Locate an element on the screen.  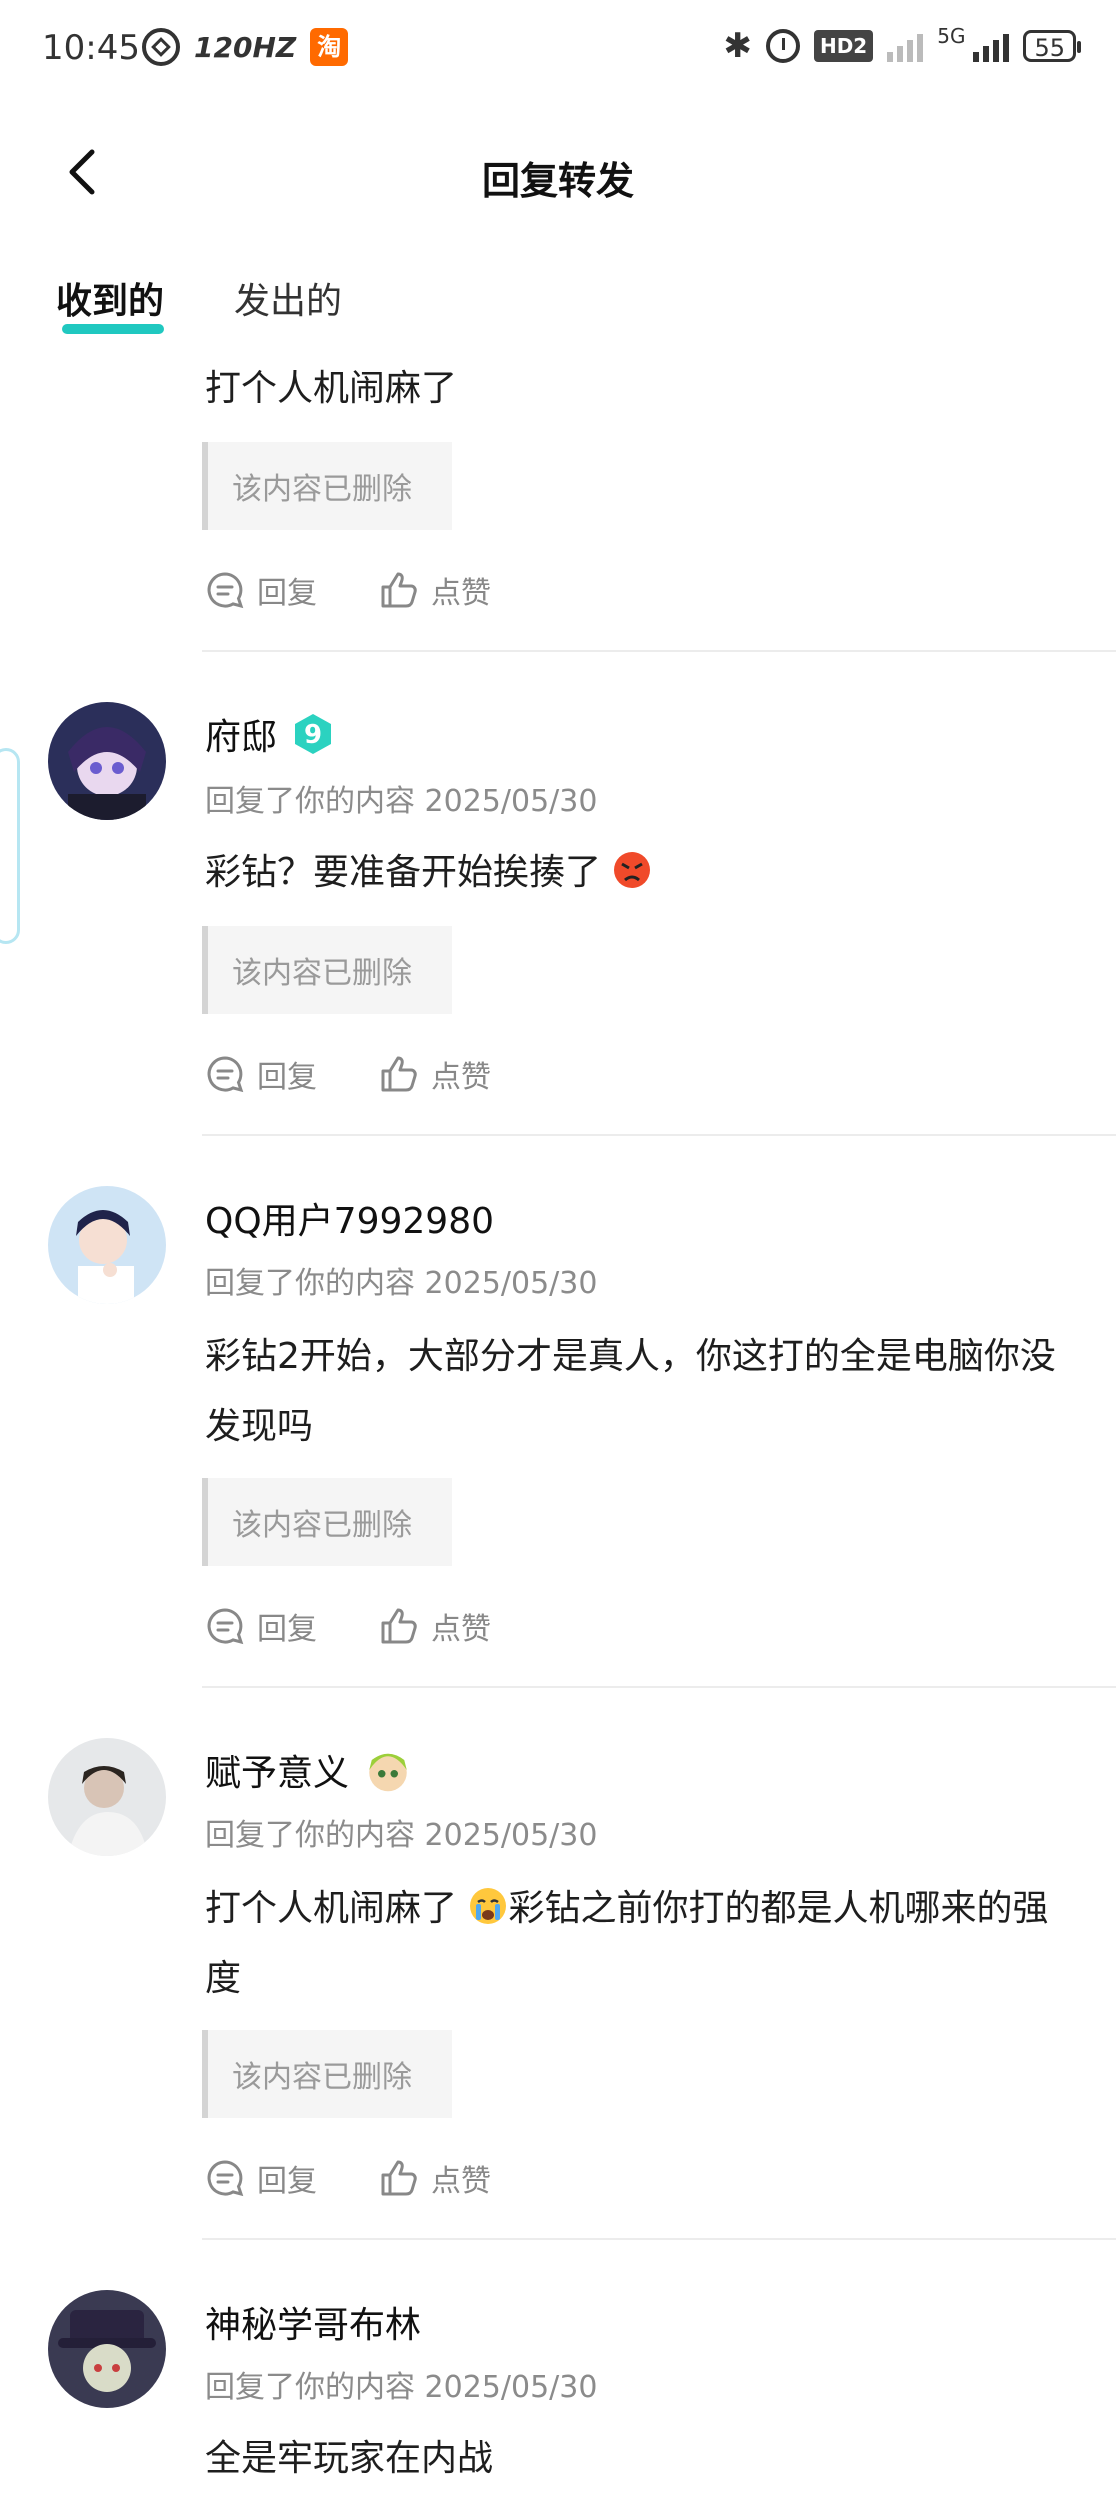
level-badge-icon: 9 is located at coordinates (313, 734).